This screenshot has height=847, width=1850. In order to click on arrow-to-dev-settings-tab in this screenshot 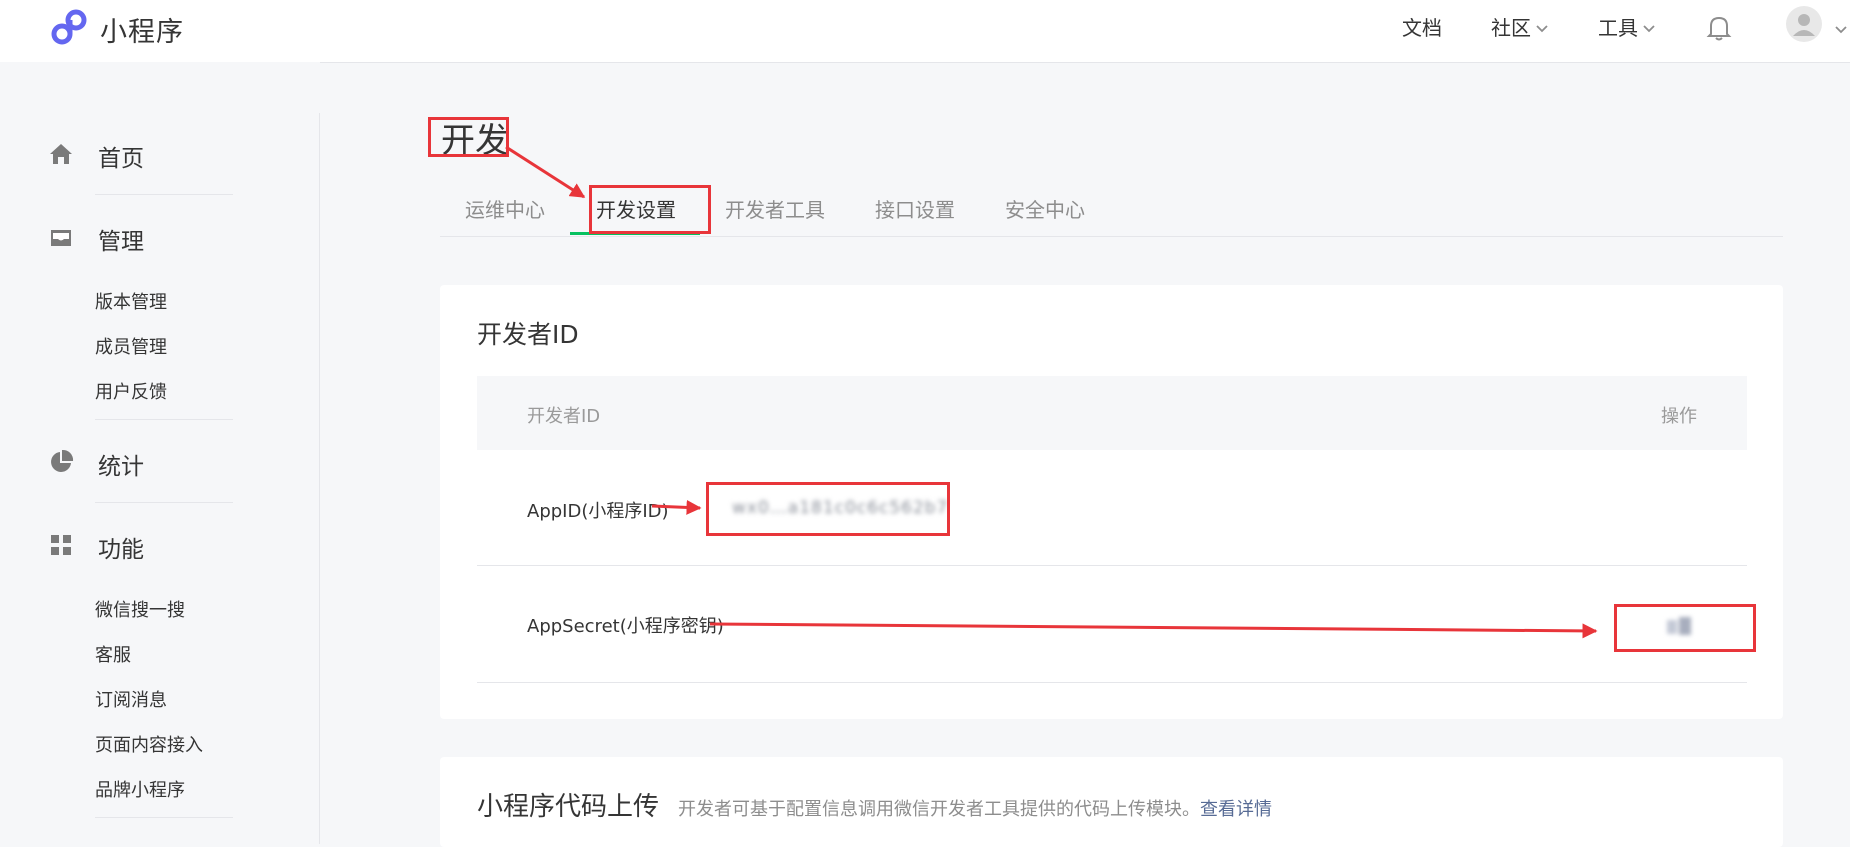, I will do `click(545, 172)`.